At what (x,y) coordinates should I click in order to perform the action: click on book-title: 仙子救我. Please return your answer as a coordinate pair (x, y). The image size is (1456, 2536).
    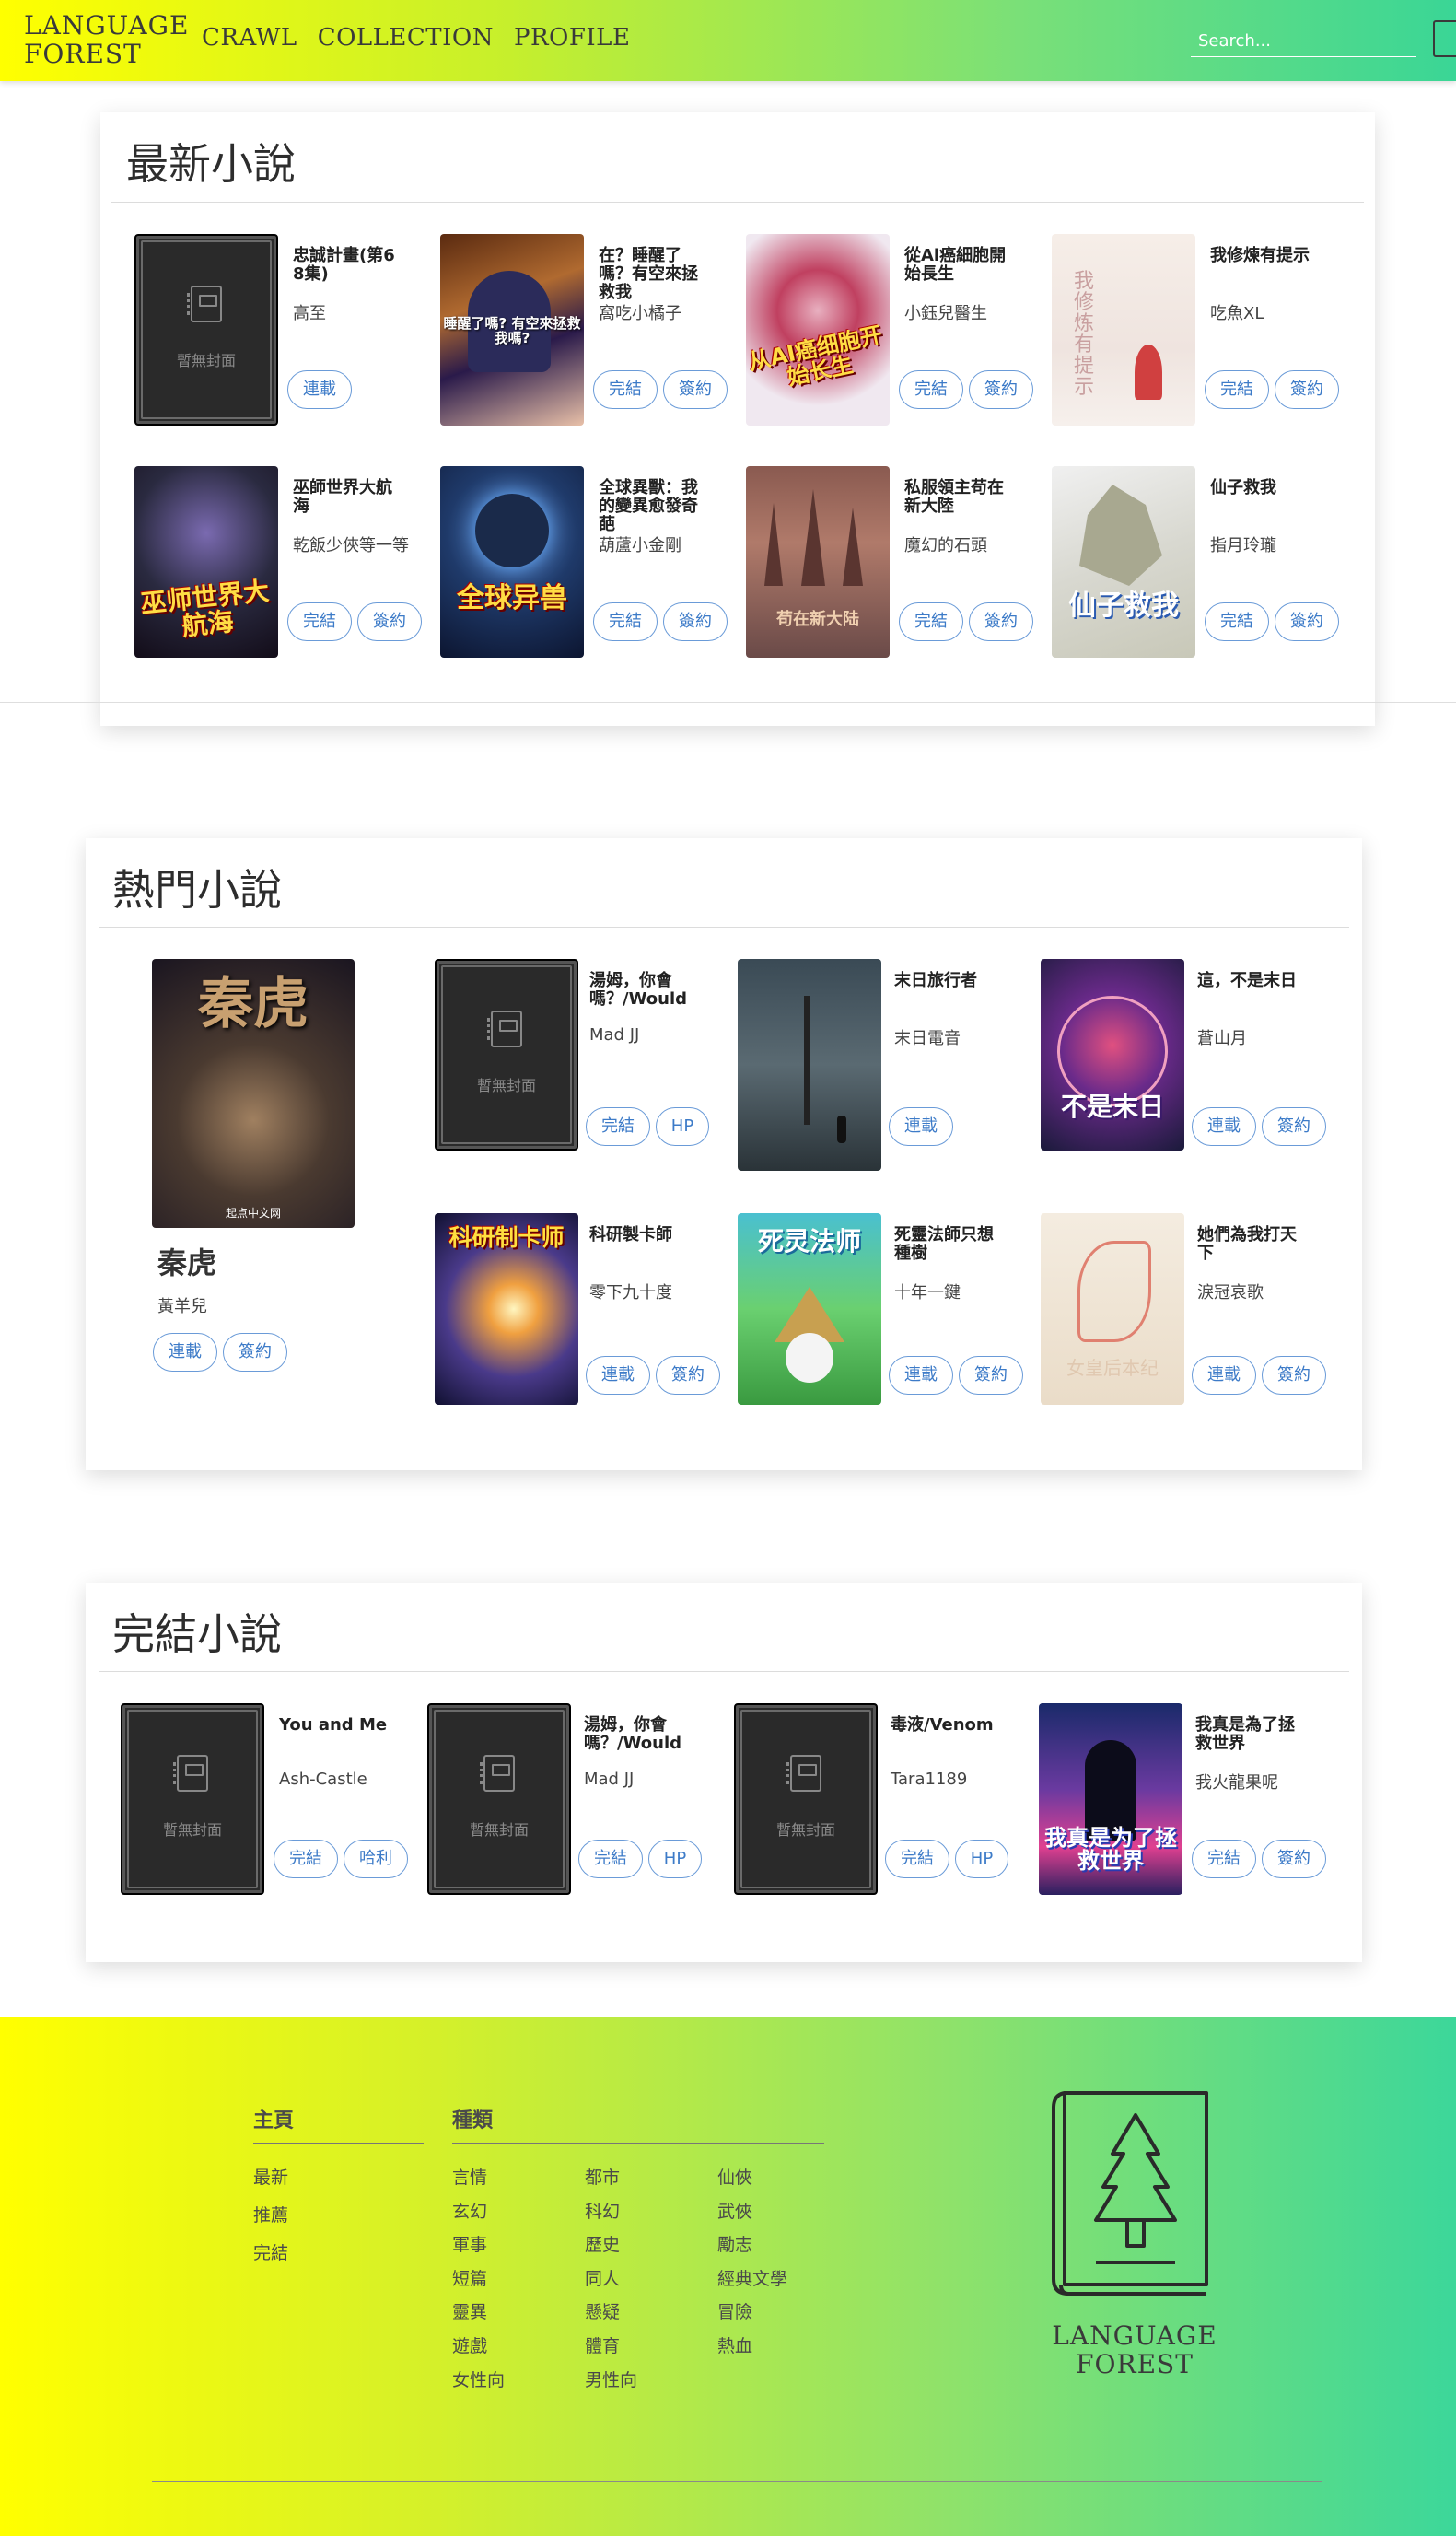
    Looking at the image, I should click on (1264, 488).